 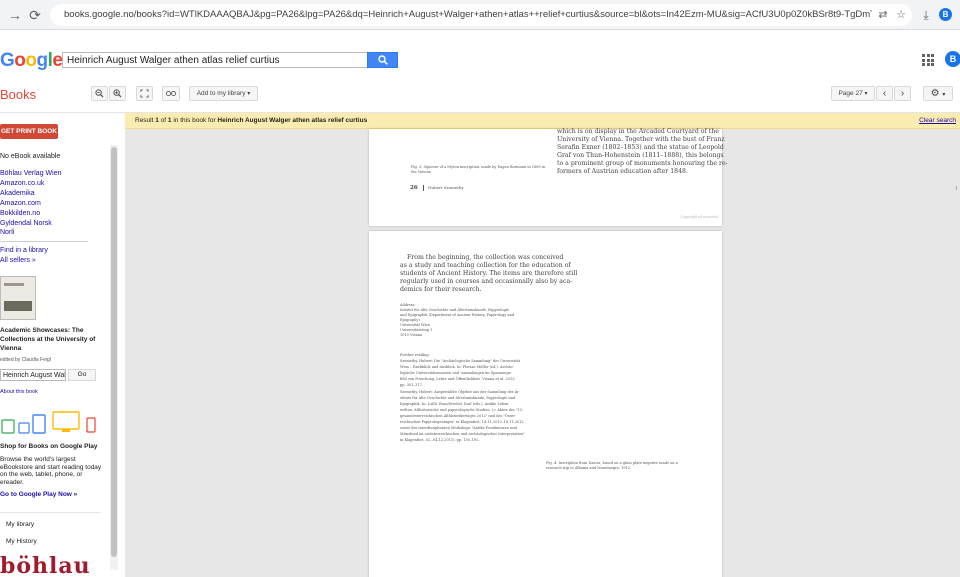 What do you see at coordinates (30, 173) in the screenshot?
I see `seller-link: Böhlau Verlag Wien` at bounding box center [30, 173].